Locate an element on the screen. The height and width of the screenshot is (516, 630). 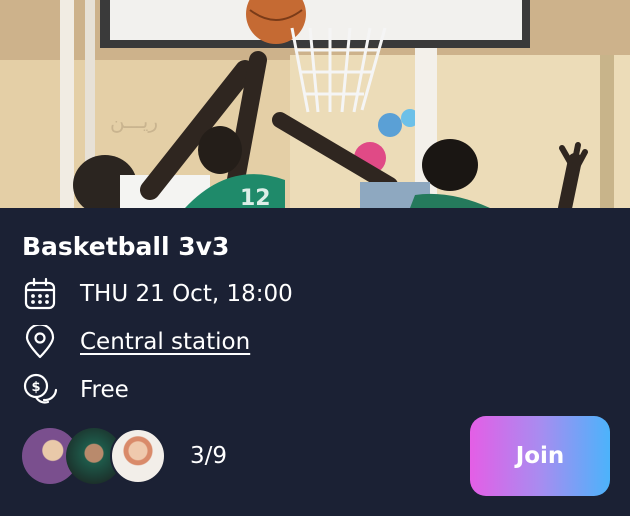
svg-text: 12 is located at coordinates (255, 197).